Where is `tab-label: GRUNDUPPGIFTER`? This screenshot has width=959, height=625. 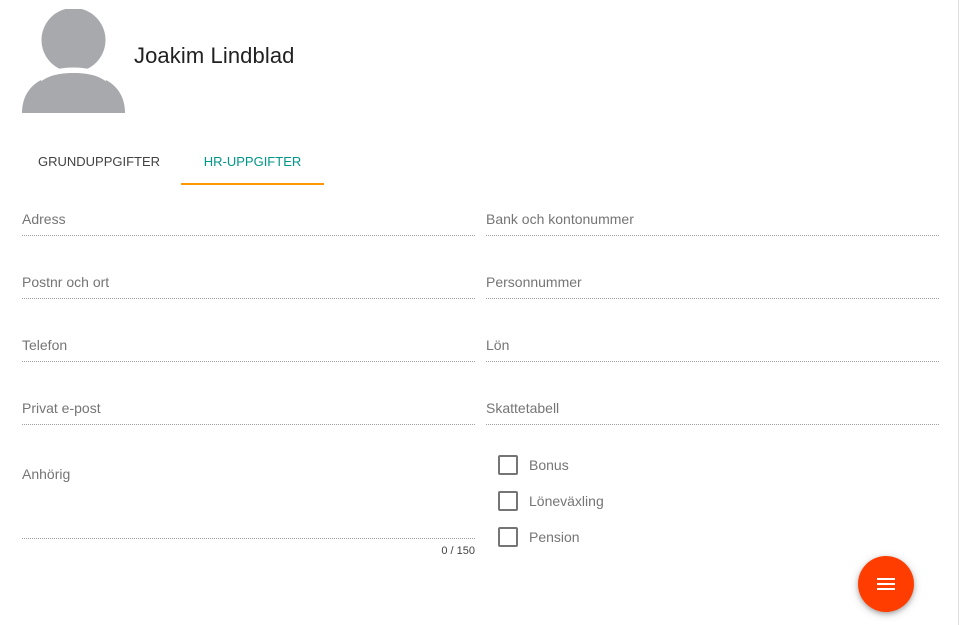 tab-label: GRUNDUPPGIFTER is located at coordinates (99, 161).